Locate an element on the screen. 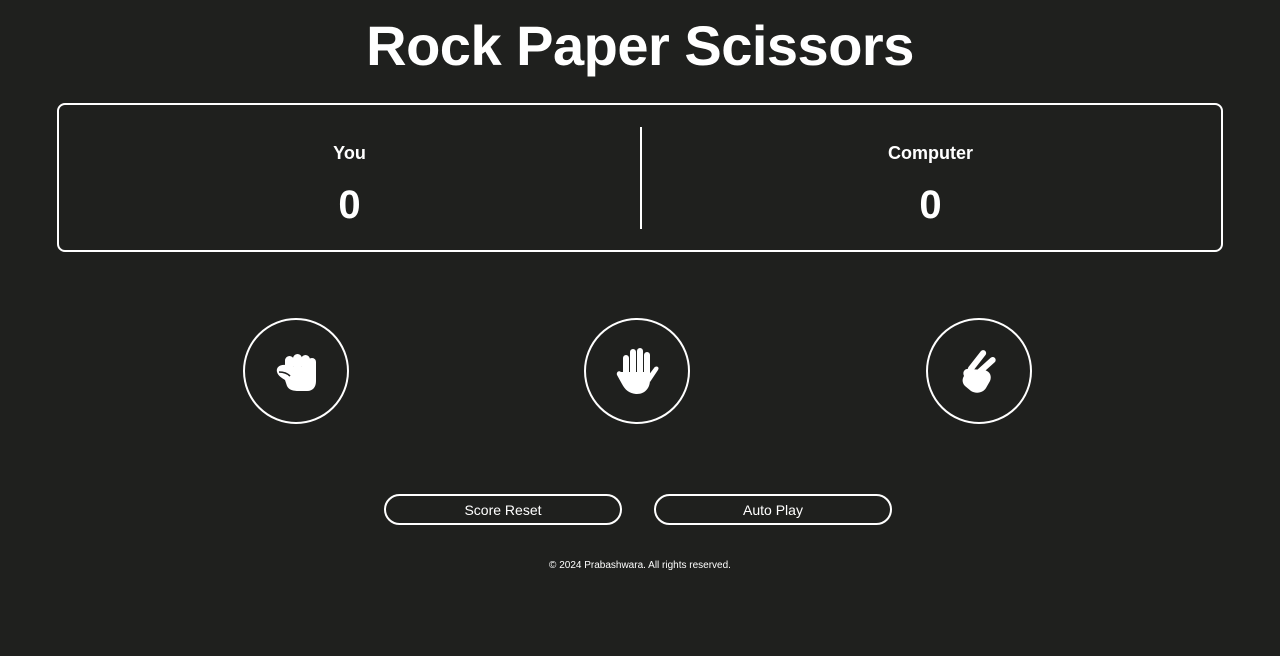 The width and height of the screenshot is (1280, 656). paper-button is located at coordinates (637, 371).